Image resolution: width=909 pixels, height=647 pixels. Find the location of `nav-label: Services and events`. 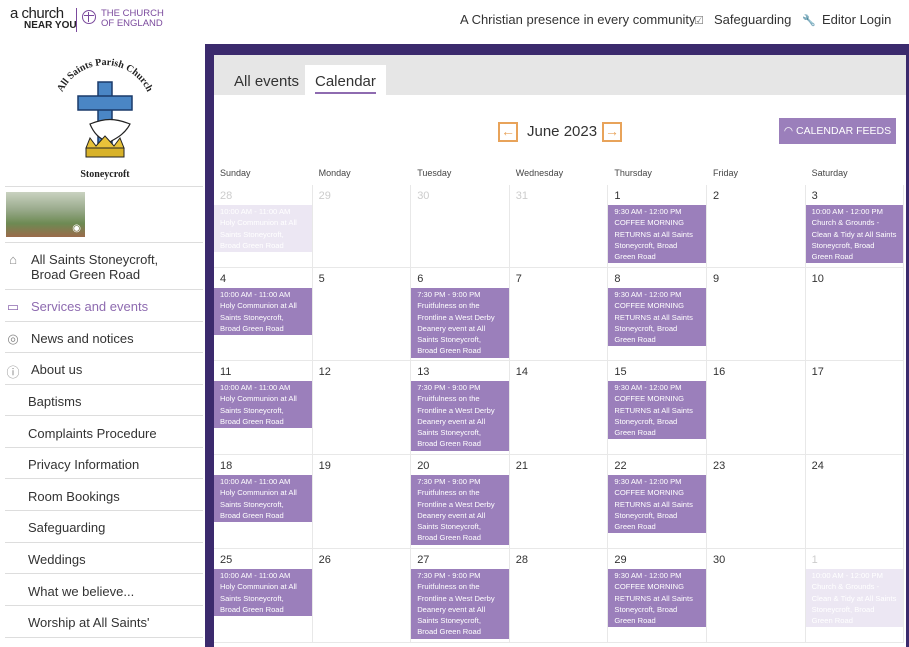

nav-label: Services and events is located at coordinates (90, 306).